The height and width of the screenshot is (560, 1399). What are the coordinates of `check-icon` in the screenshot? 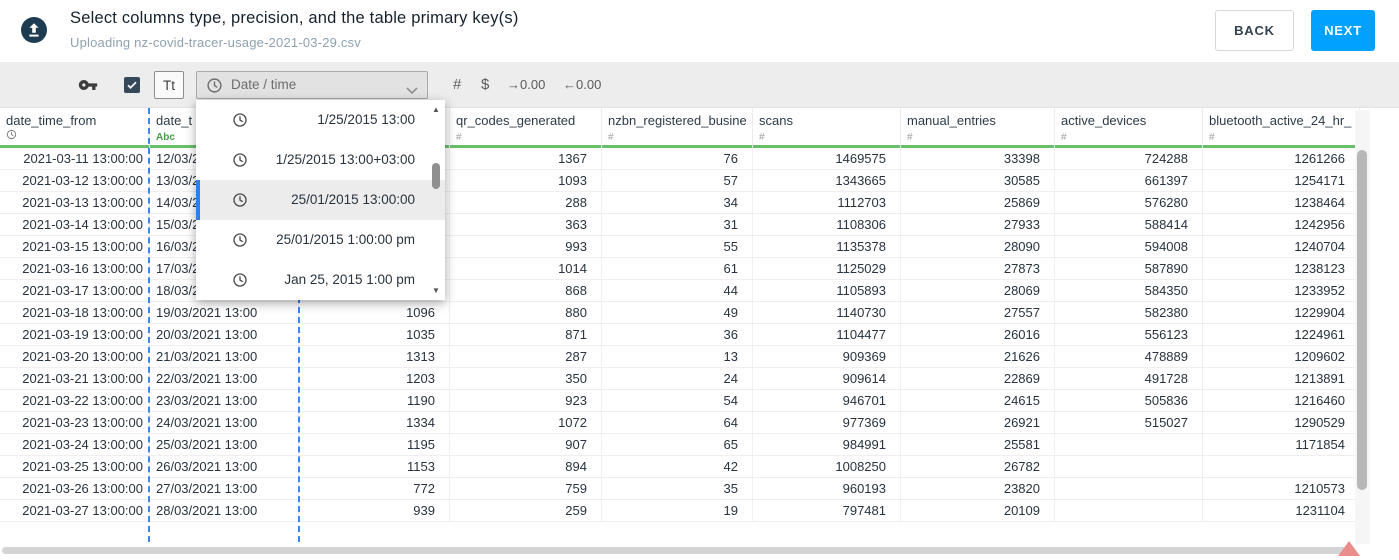 It's located at (132, 85).